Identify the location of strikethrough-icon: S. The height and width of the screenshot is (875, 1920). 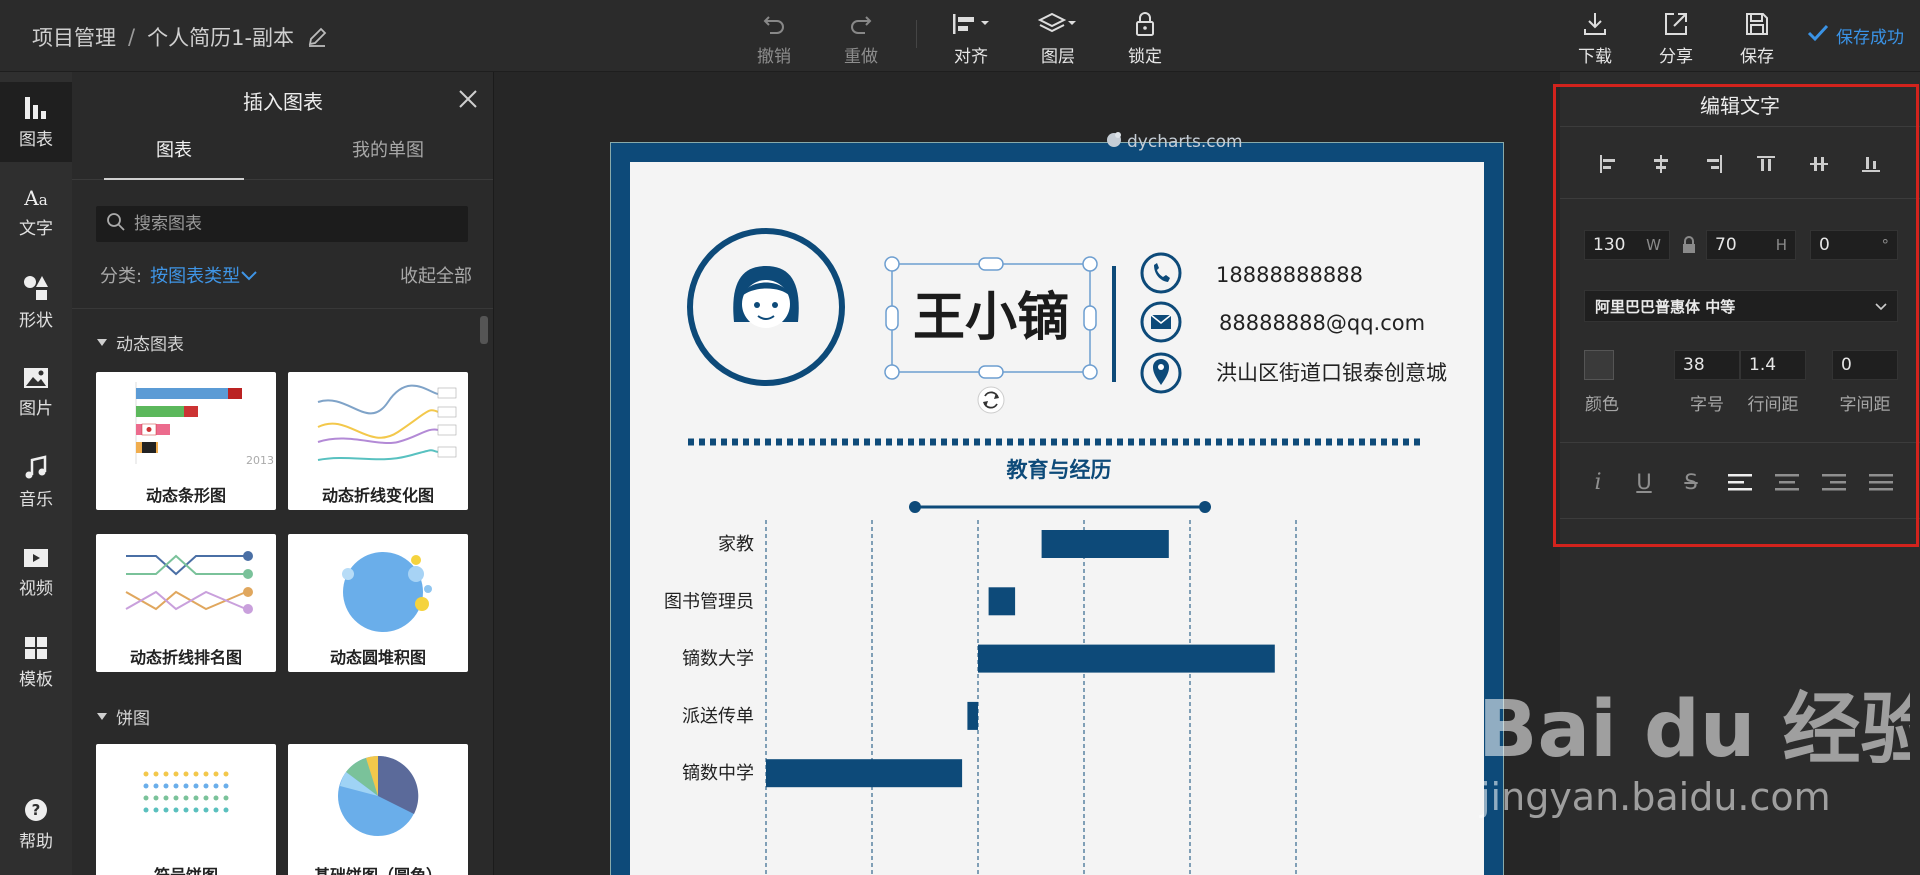
(1691, 482).